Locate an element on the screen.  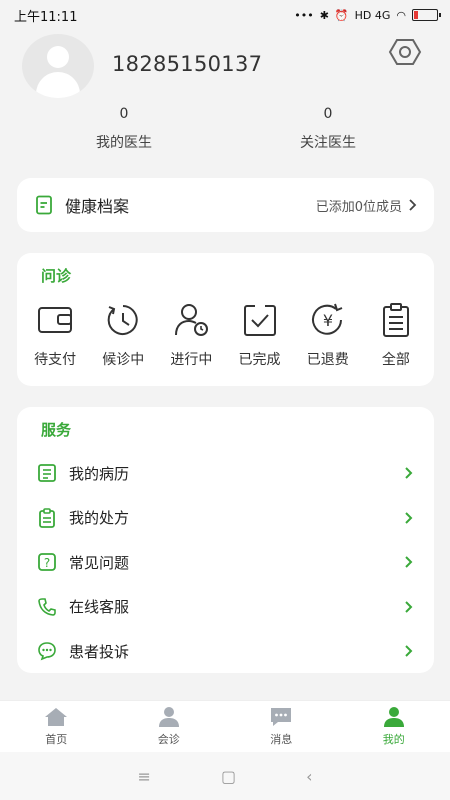
status-time: 上午11:11 is located at coordinates (46, 17).